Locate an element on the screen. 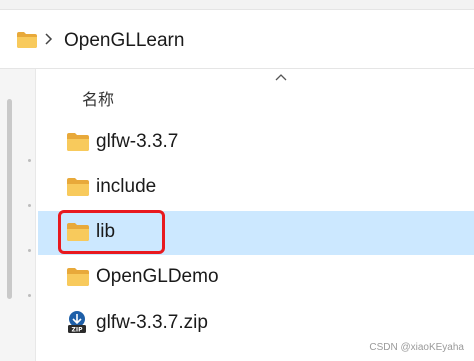  list-item-zip: ZIP glfw-3.3.7.zip is located at coordinates (256, 324).